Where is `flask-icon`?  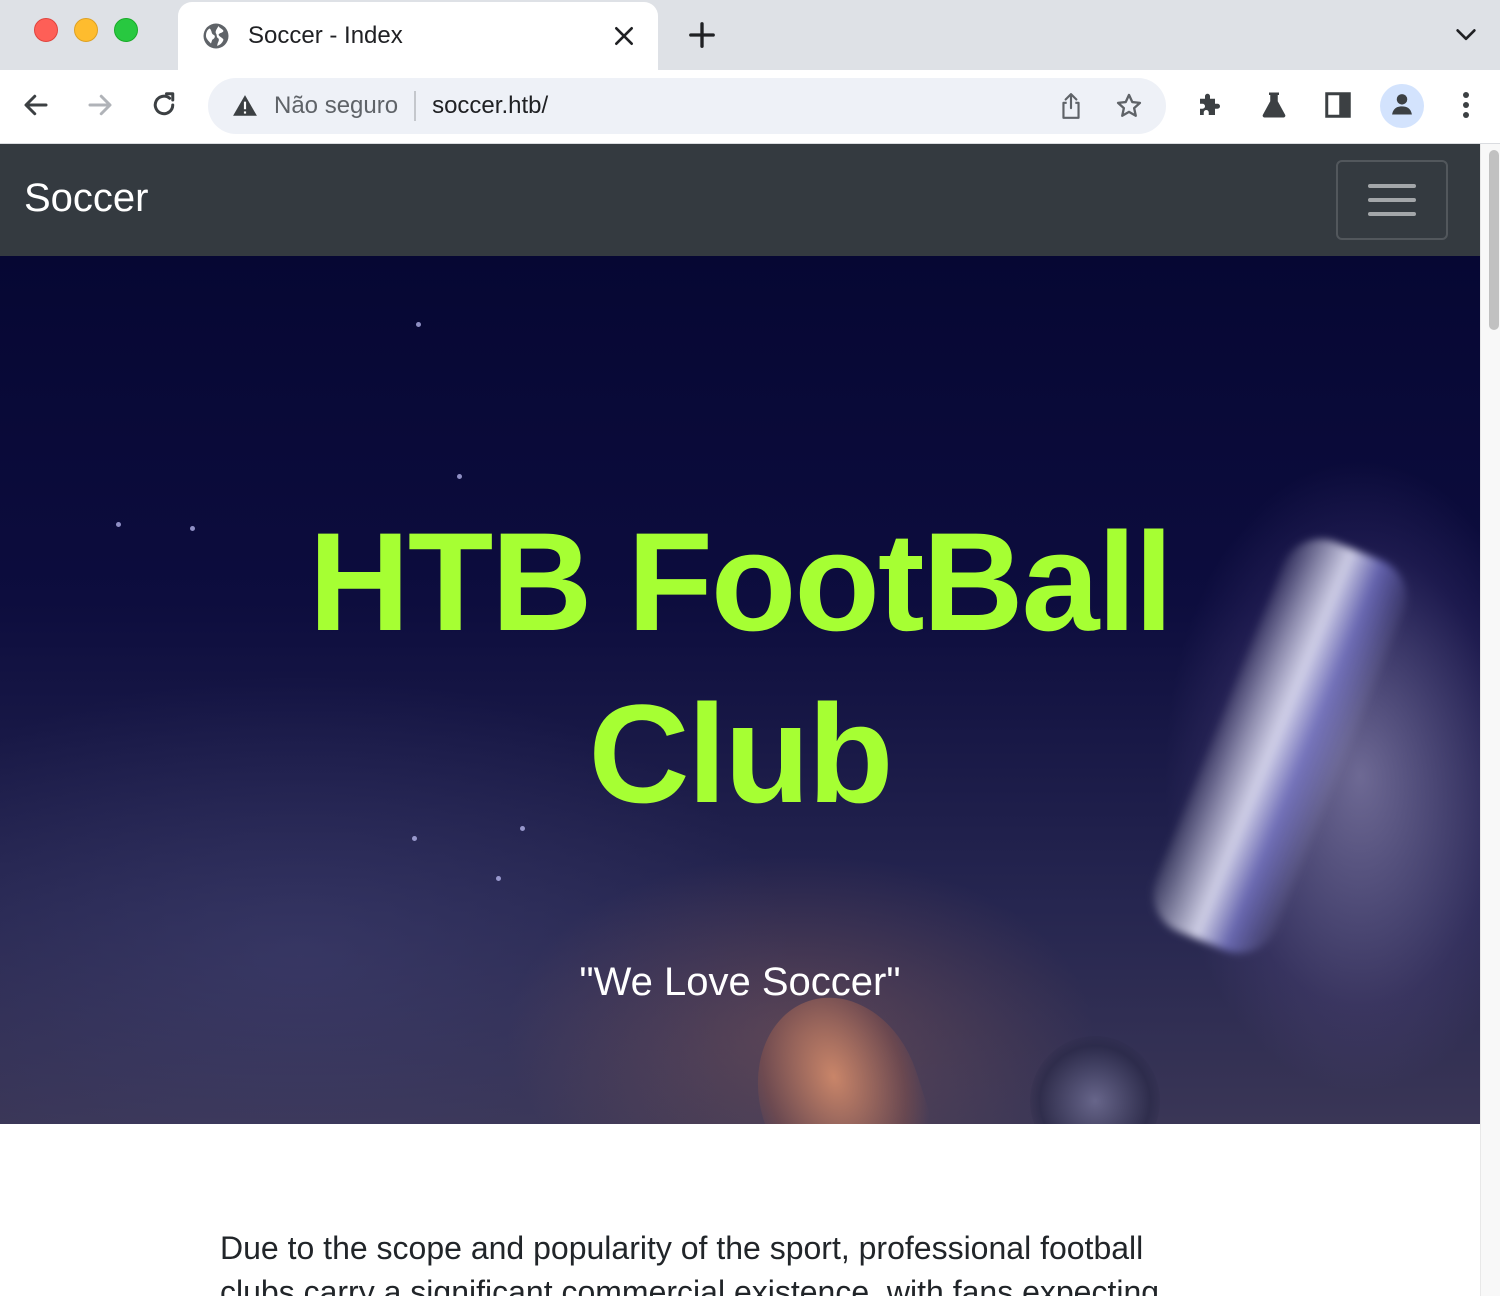
flask-icon is located at coordinates (1274, 107).